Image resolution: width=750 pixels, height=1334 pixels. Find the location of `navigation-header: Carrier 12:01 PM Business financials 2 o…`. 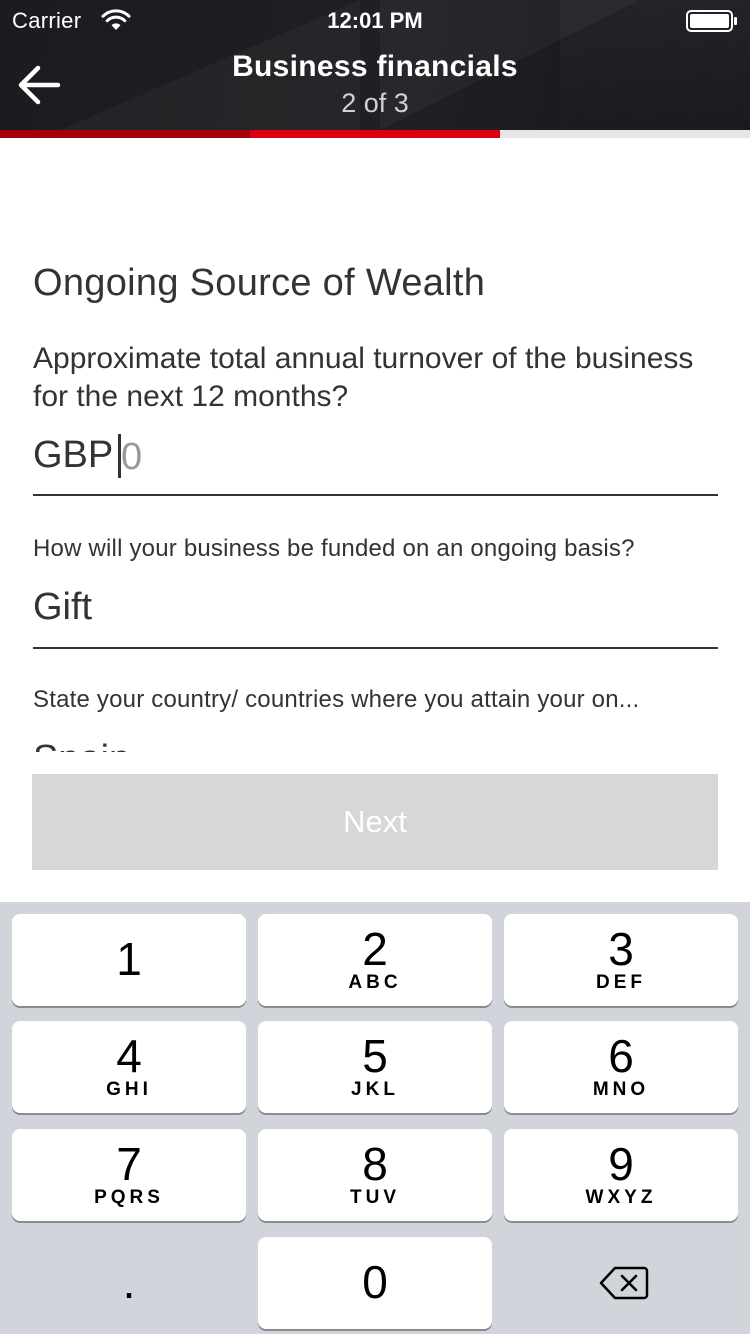

navigation-header: Carrier 12:01 PM Business financials 2 o… is located at coordinates (375, 65).